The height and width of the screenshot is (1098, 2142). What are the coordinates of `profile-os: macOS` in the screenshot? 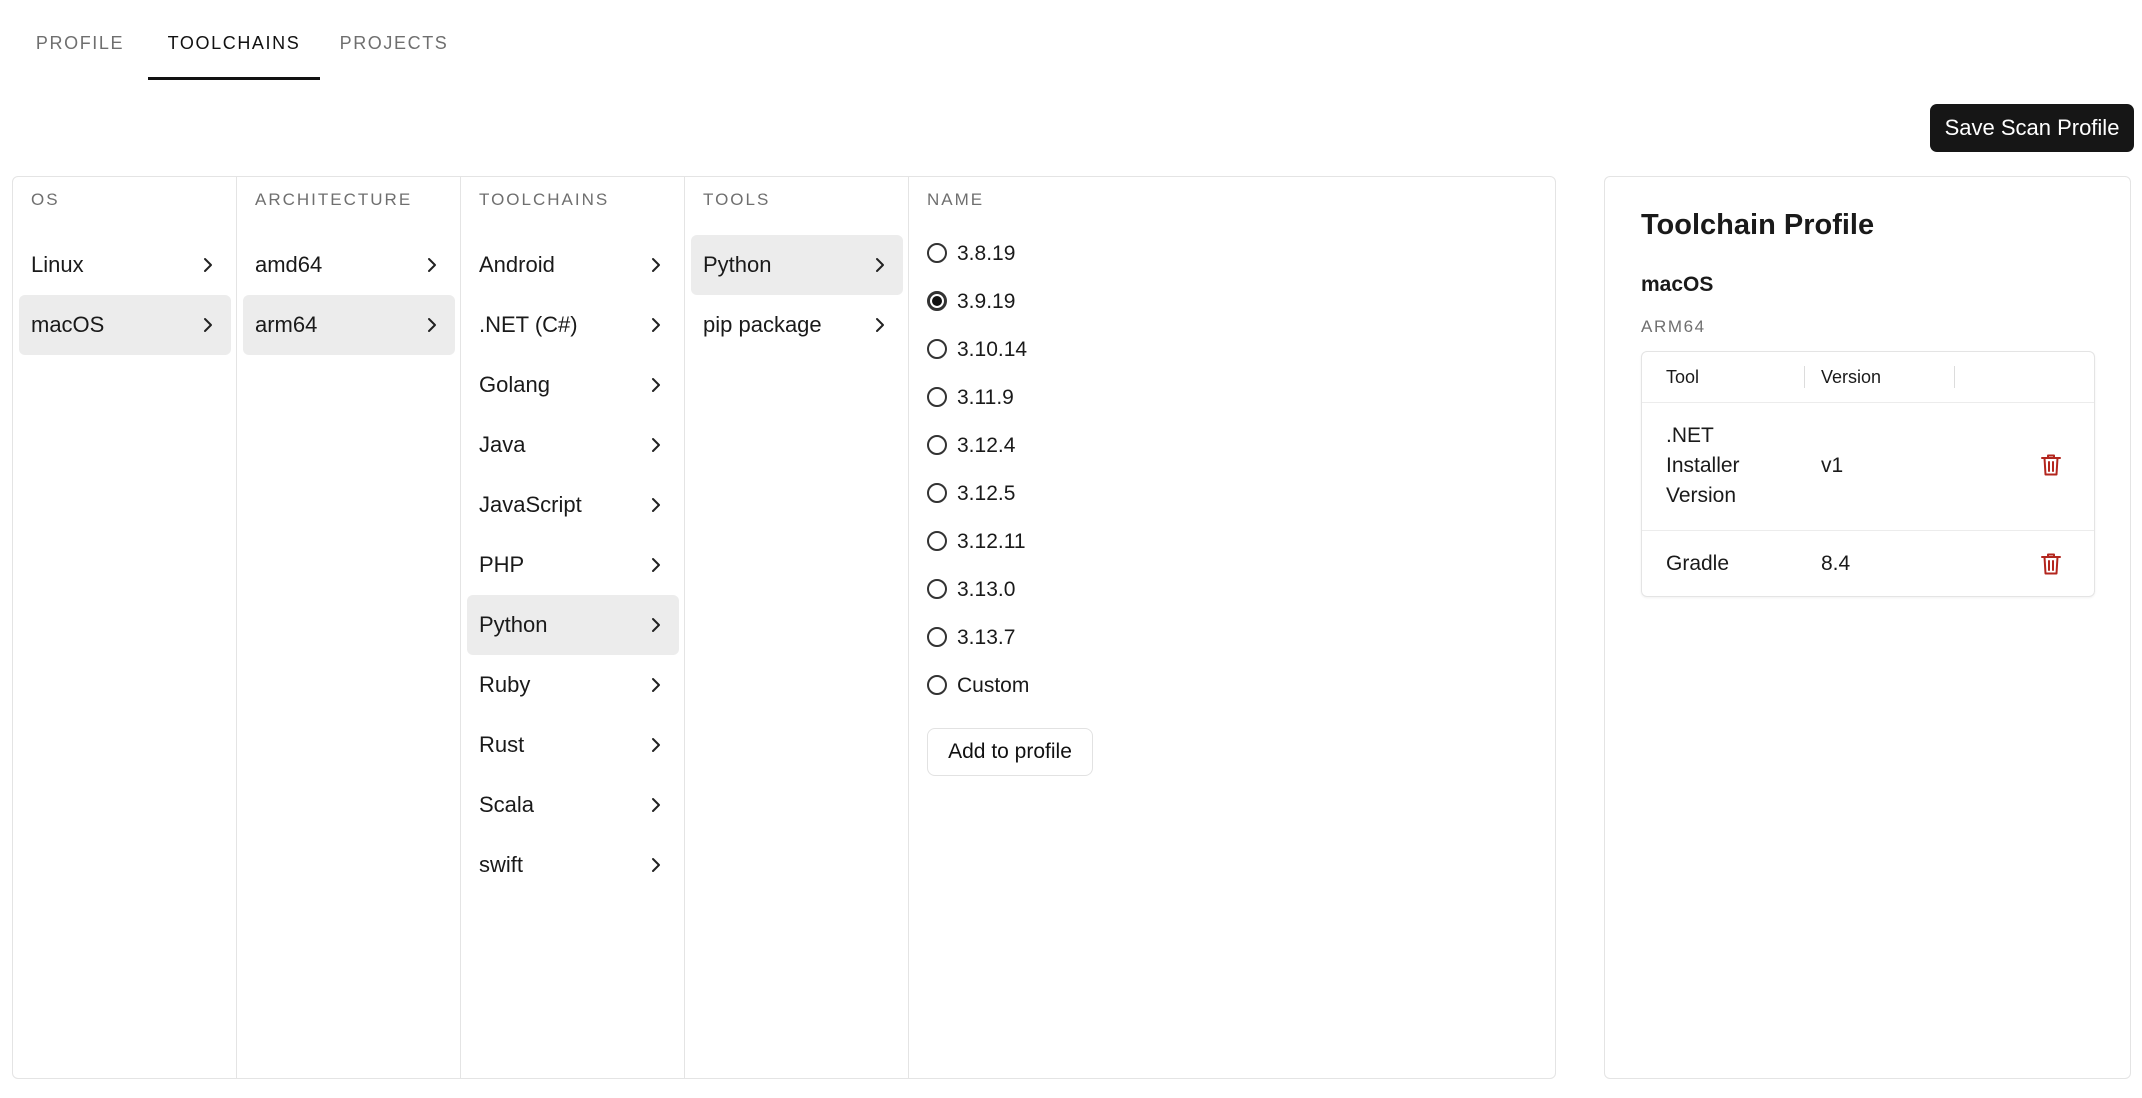 It's located at (1677, 284).